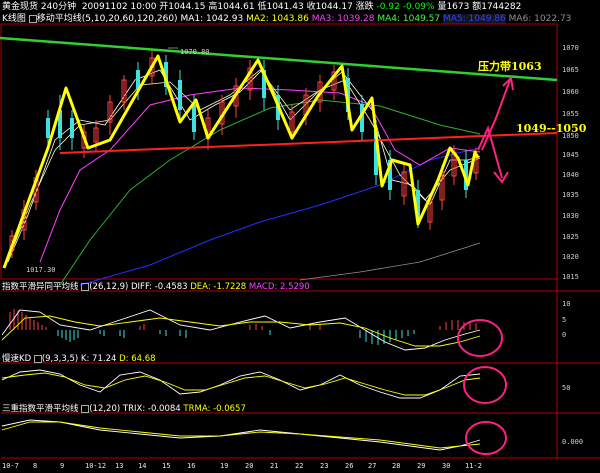 This screenshot has width=600, height=473. I want to click on macd-params: (26,12,9), so click(109, 287).